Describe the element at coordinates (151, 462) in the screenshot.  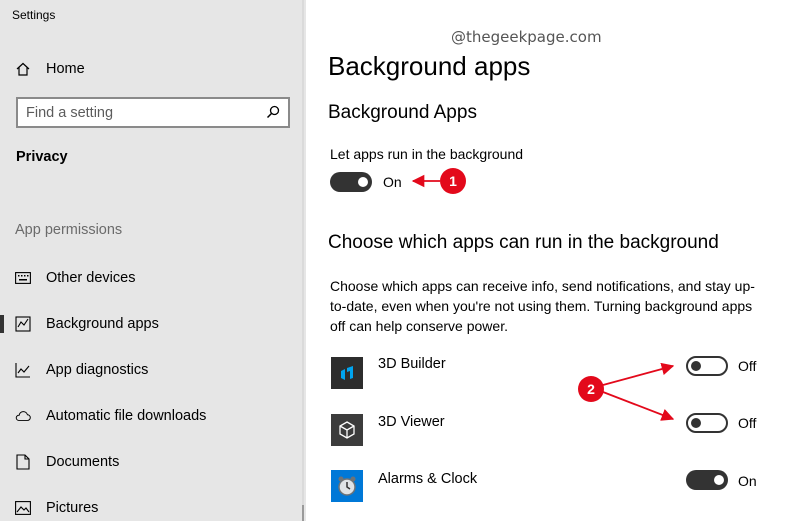
I see `sidebar-item-documents: Documents` at that location.